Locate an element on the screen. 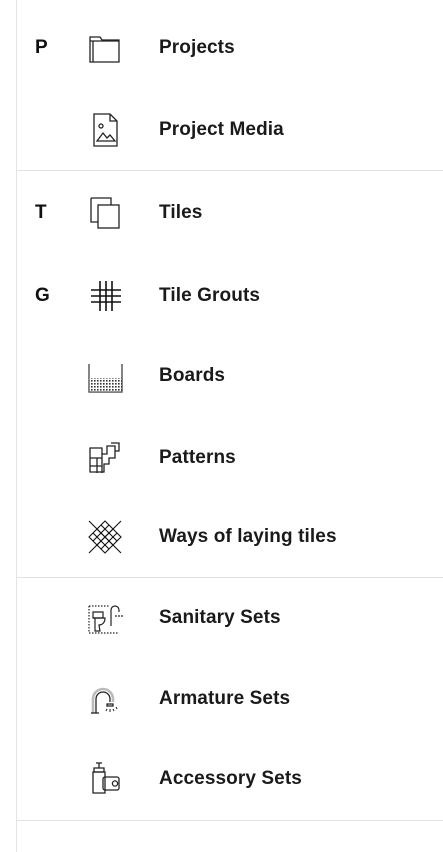  pattern-icon is located at coordinates (105, 458).